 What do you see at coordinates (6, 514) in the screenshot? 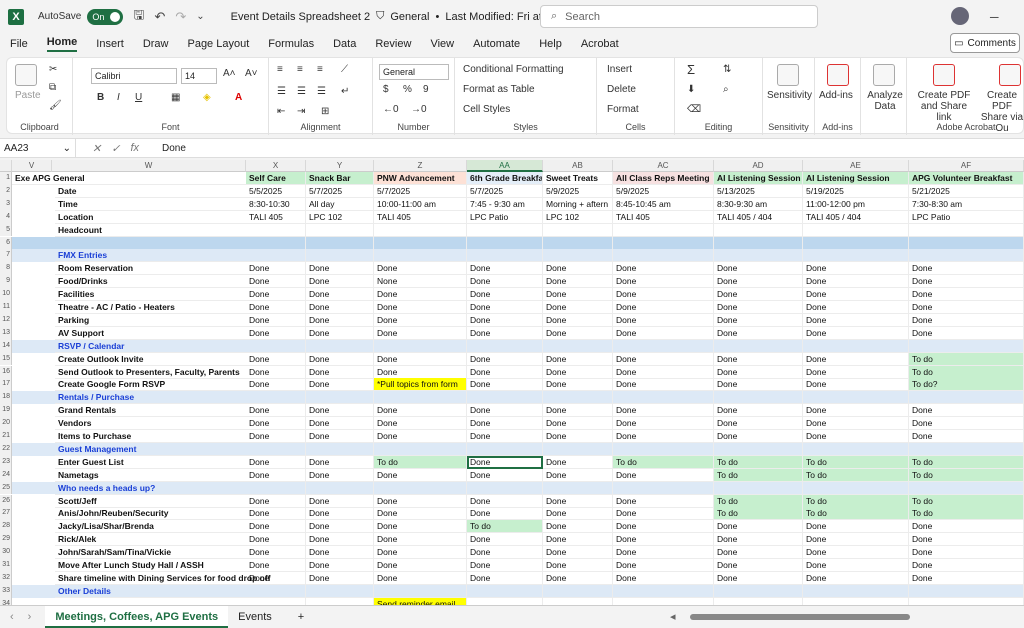
I see `row-header: 27` at bounding box center [6, 514].